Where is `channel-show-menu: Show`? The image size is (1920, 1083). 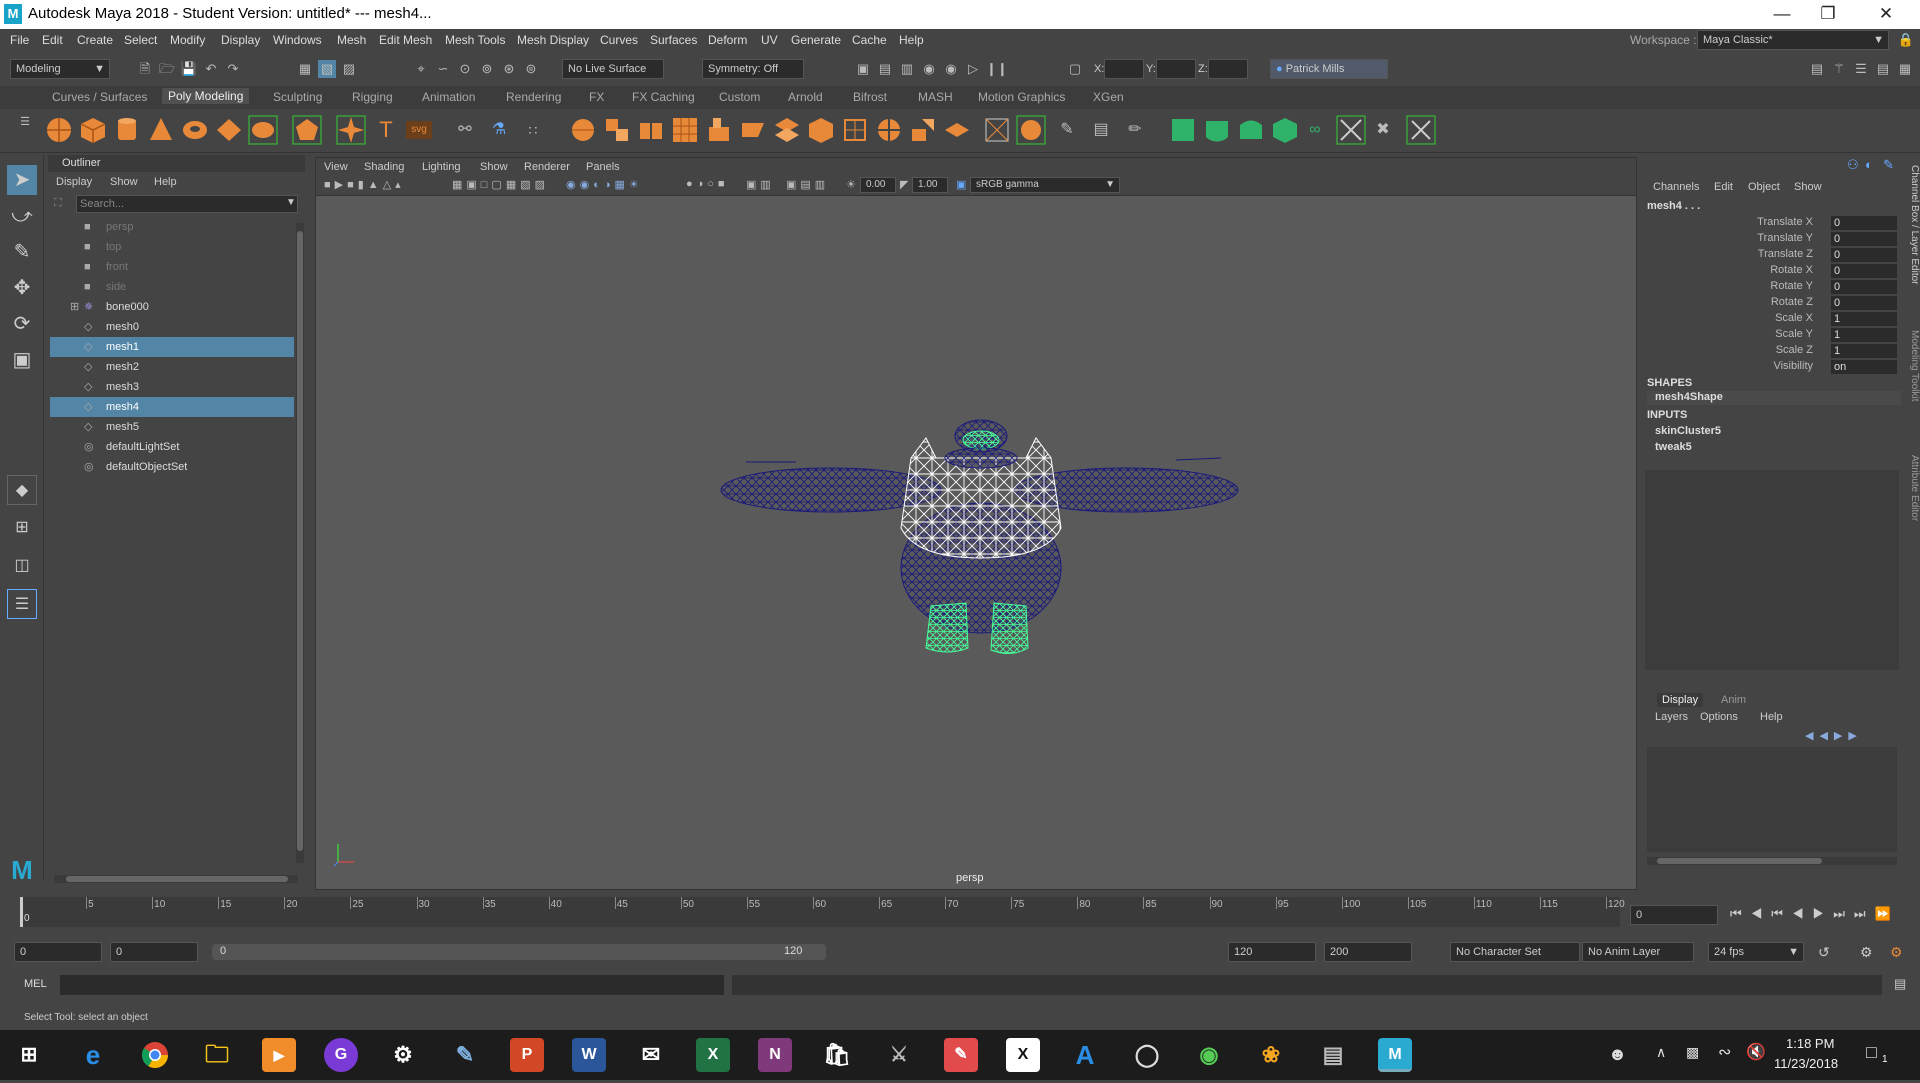 channel-show-menu: Show is located at coordinates (1808, 187).